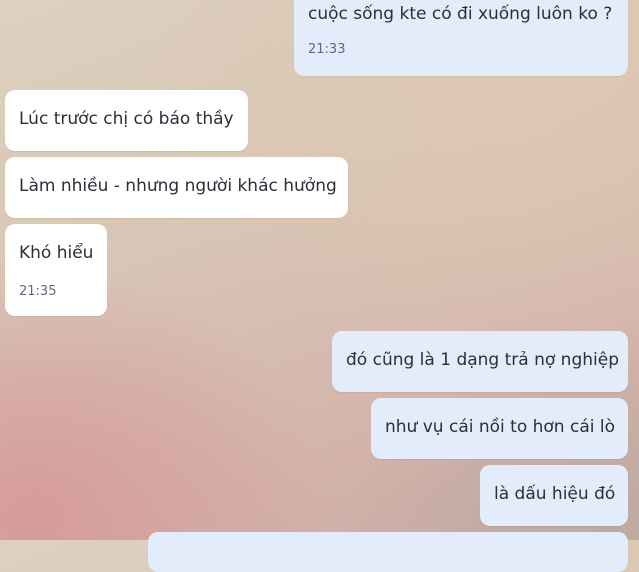 The image size is (639, 572). I want to click on message-bubble-outgoing: đó cũng là 1 dạng trả nợ nghiệp, so click(480, 361).